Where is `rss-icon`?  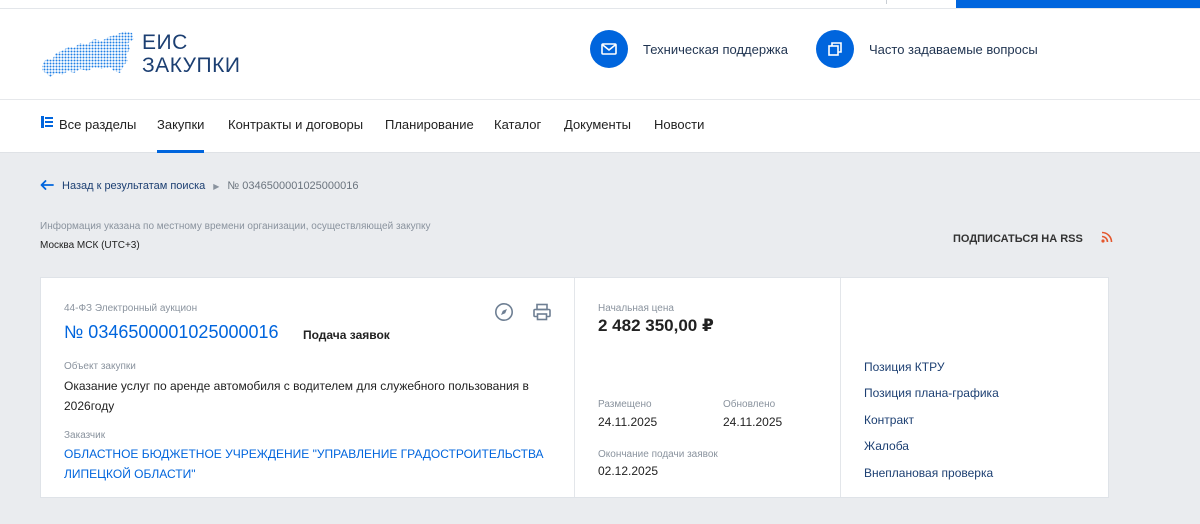 rss-icon is located at coordinates (1107, 238).